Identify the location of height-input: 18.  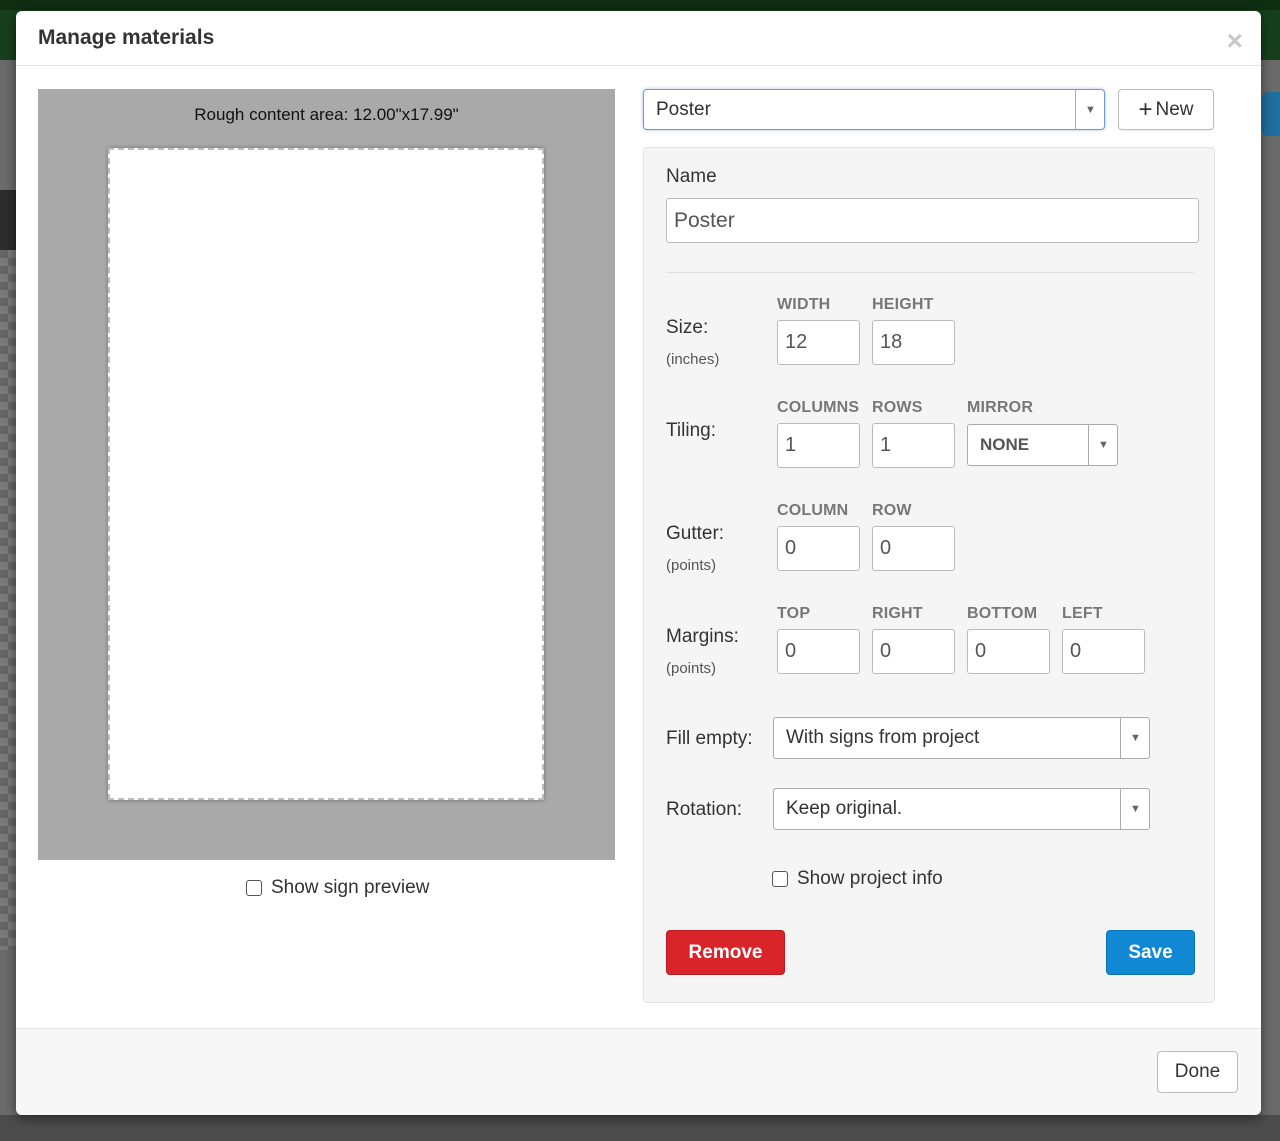
(913, 342).